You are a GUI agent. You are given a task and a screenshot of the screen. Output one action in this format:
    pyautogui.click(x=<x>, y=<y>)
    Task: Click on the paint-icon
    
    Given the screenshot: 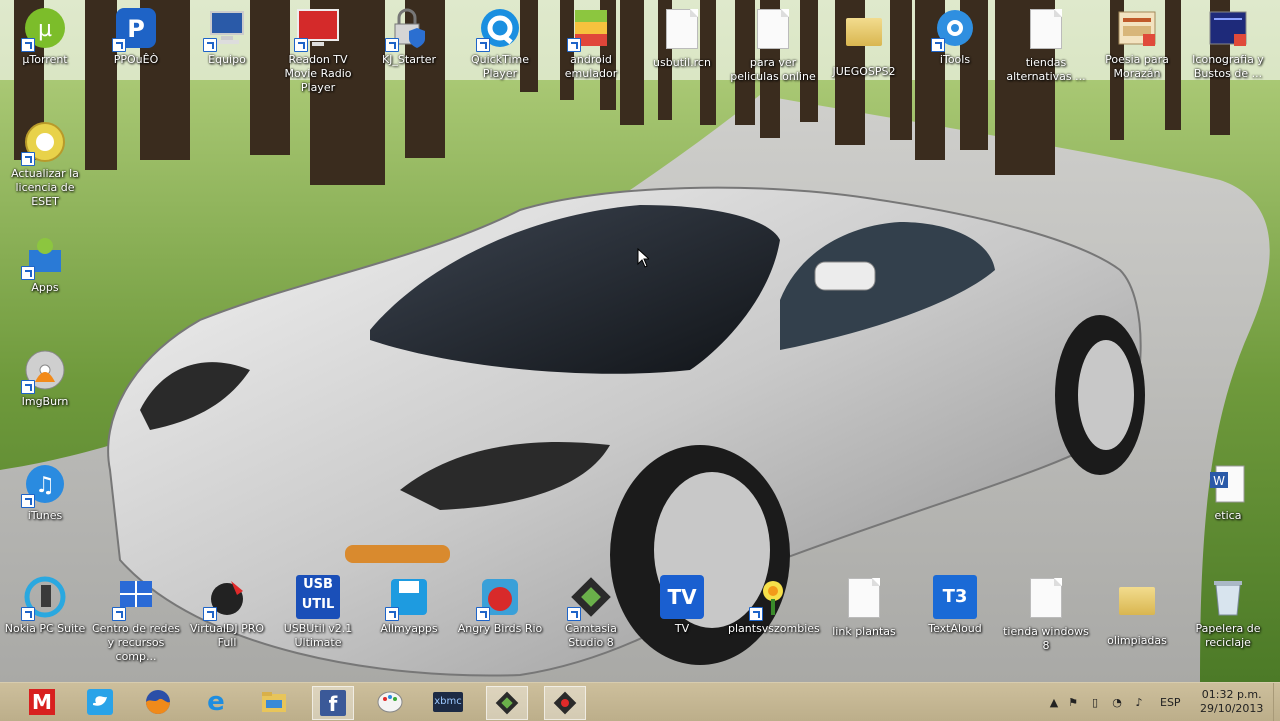 What is the action you would take?
    pyautogui.click(x=390, y=702)
    